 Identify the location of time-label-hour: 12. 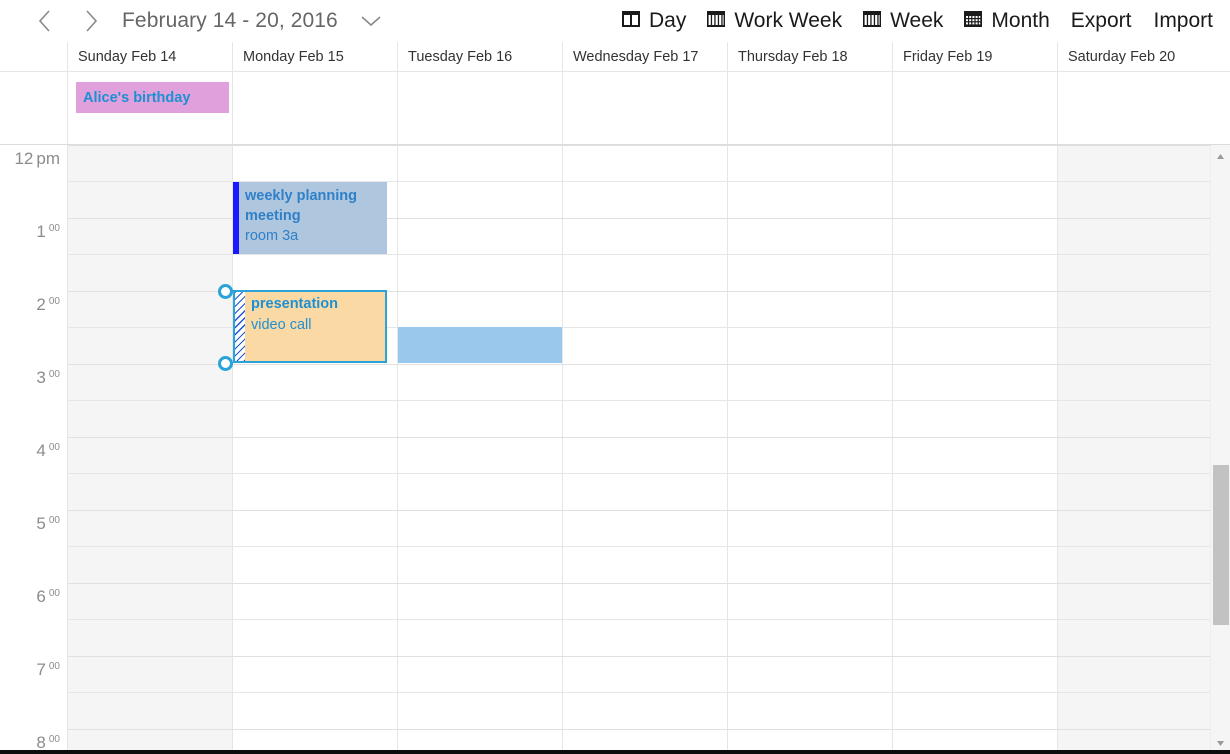
(24, 158).